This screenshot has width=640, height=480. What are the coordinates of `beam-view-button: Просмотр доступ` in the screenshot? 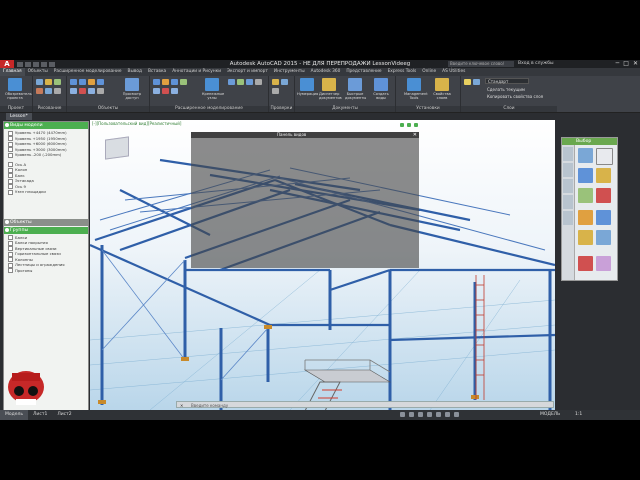 It's located at (132, 89).